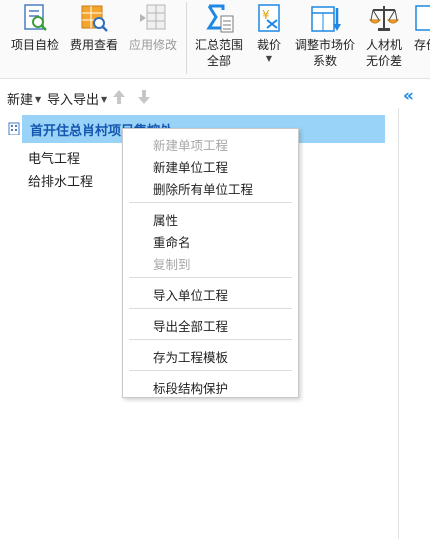  What do you see at coordinates (54, 157) in the screenshot?
I see `tree-item-electrical: 电气工程` at bounding box center [54, 157].